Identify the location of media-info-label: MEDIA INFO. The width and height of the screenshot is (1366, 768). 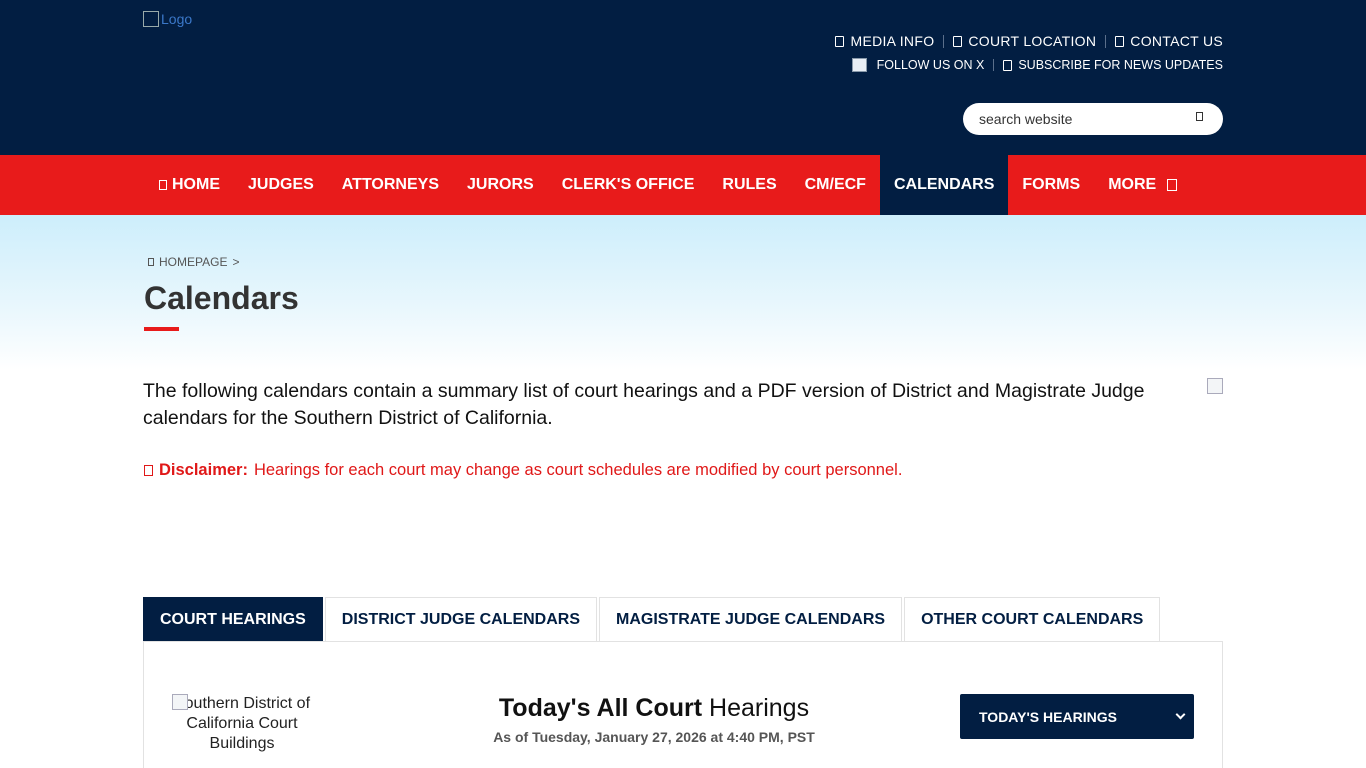
(892, 41).